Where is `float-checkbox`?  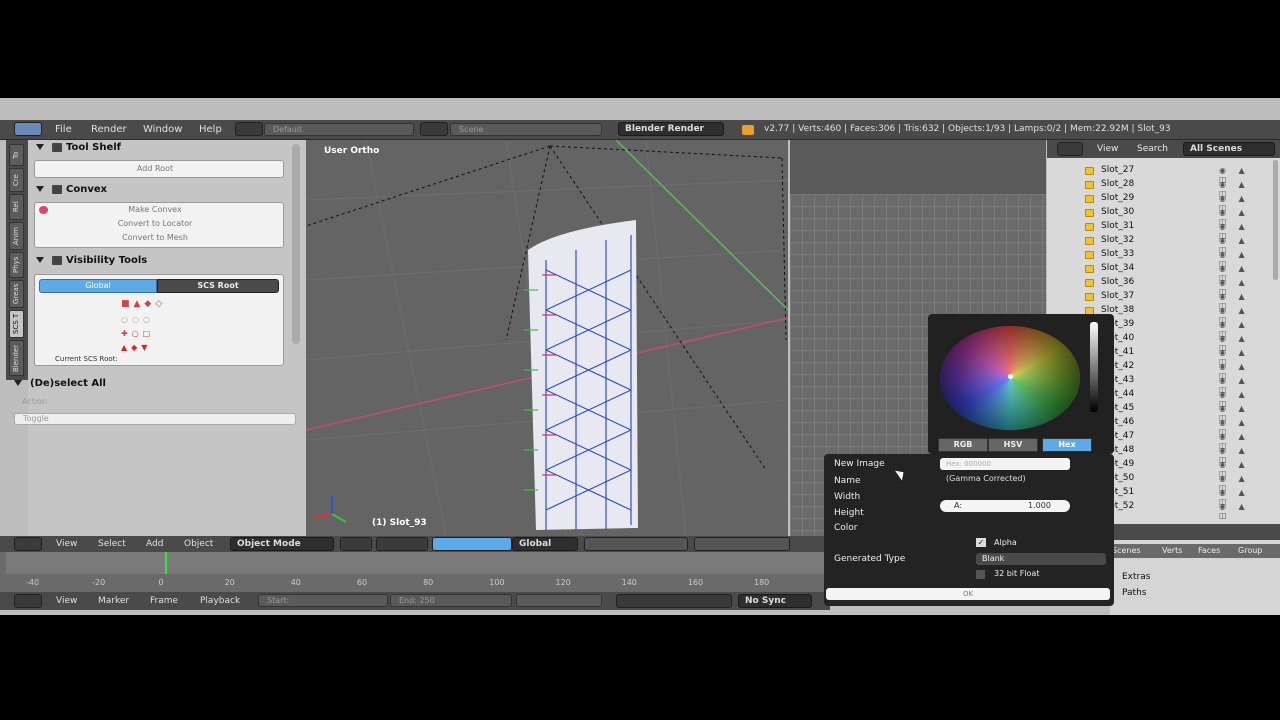 float-checkbox is located at coordinates (980, 574).